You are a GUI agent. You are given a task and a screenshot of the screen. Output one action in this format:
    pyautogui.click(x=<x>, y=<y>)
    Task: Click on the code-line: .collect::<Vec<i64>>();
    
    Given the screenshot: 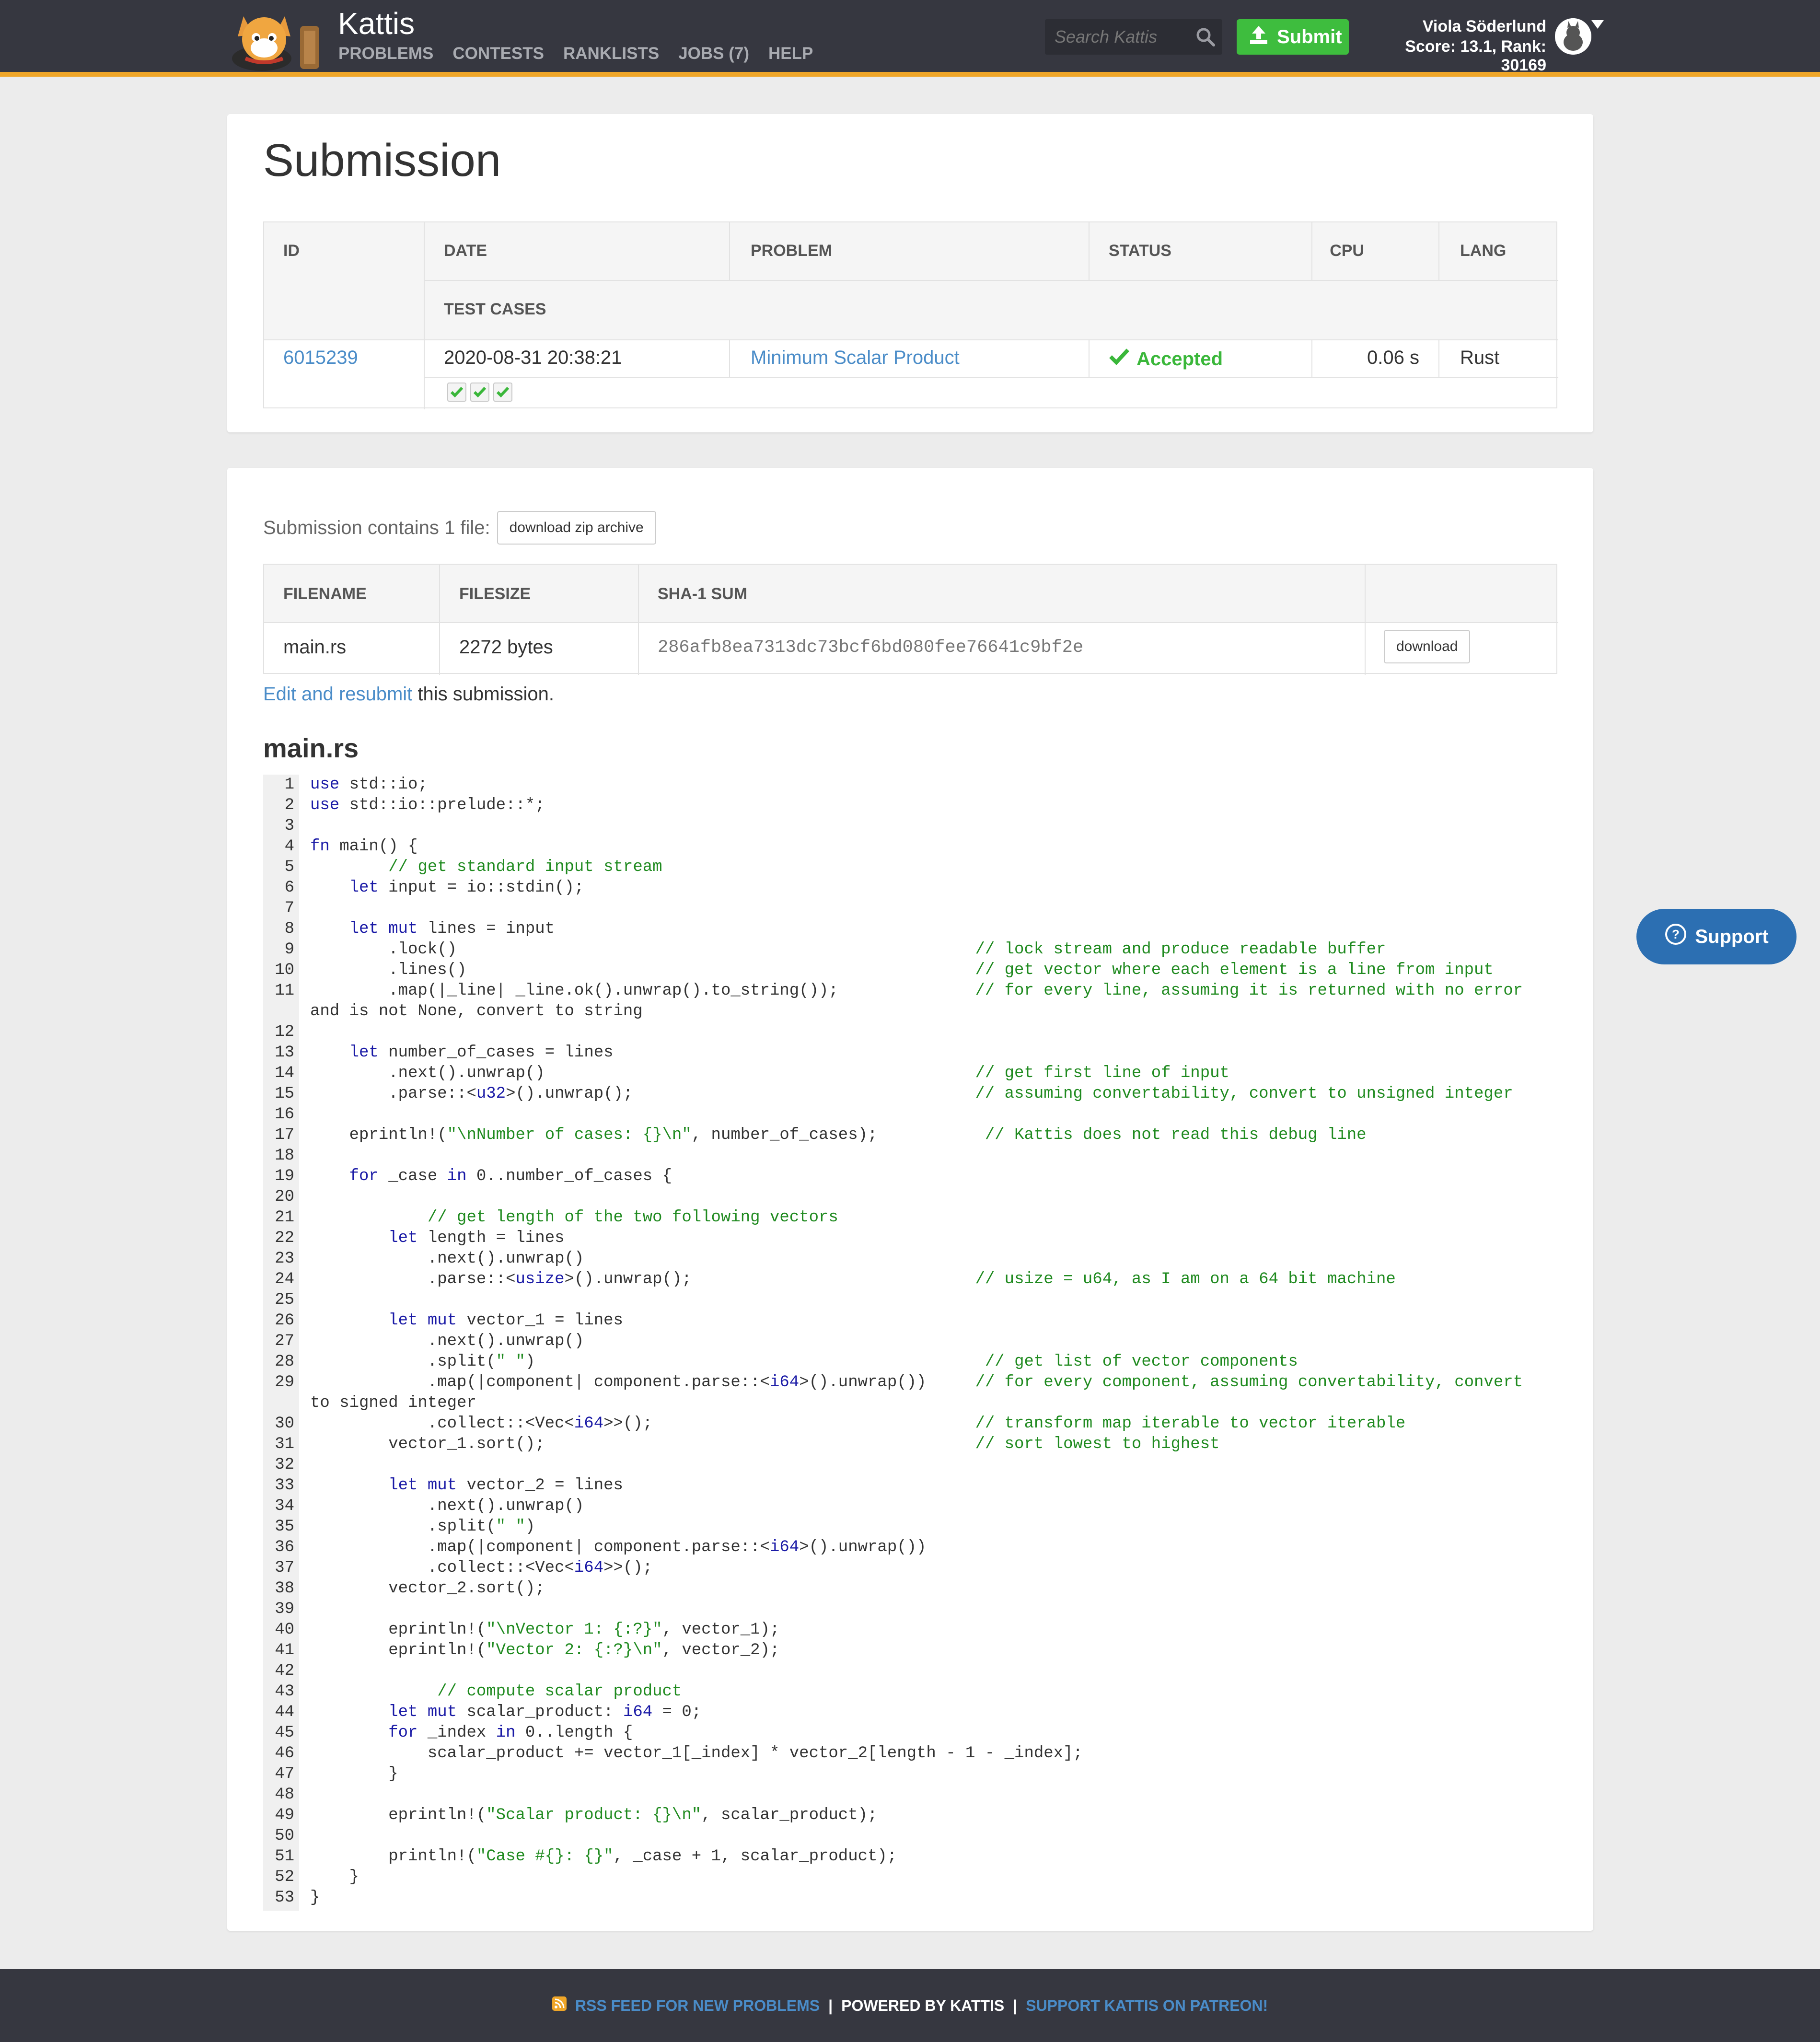 What is the action you would take?
    pyautogui.click(x=481, y=1568)
    